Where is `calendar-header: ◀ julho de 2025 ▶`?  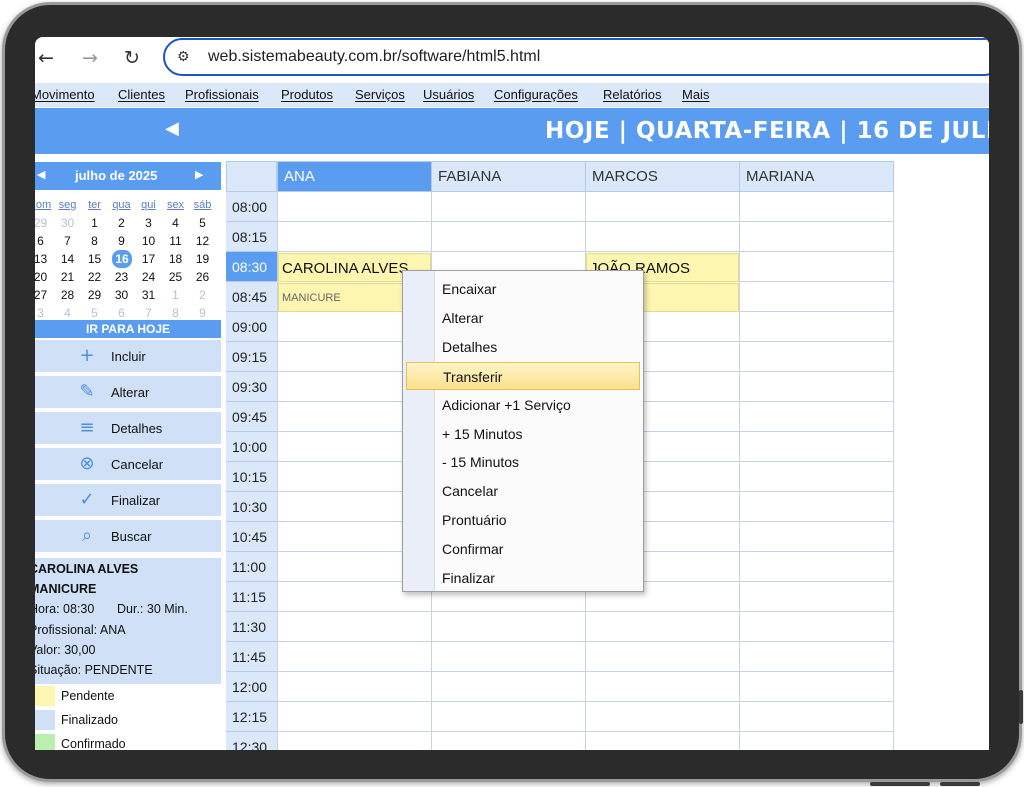
calendar-header: ◀ julho de 2025 ▶ is located at coordinates (128, 176).